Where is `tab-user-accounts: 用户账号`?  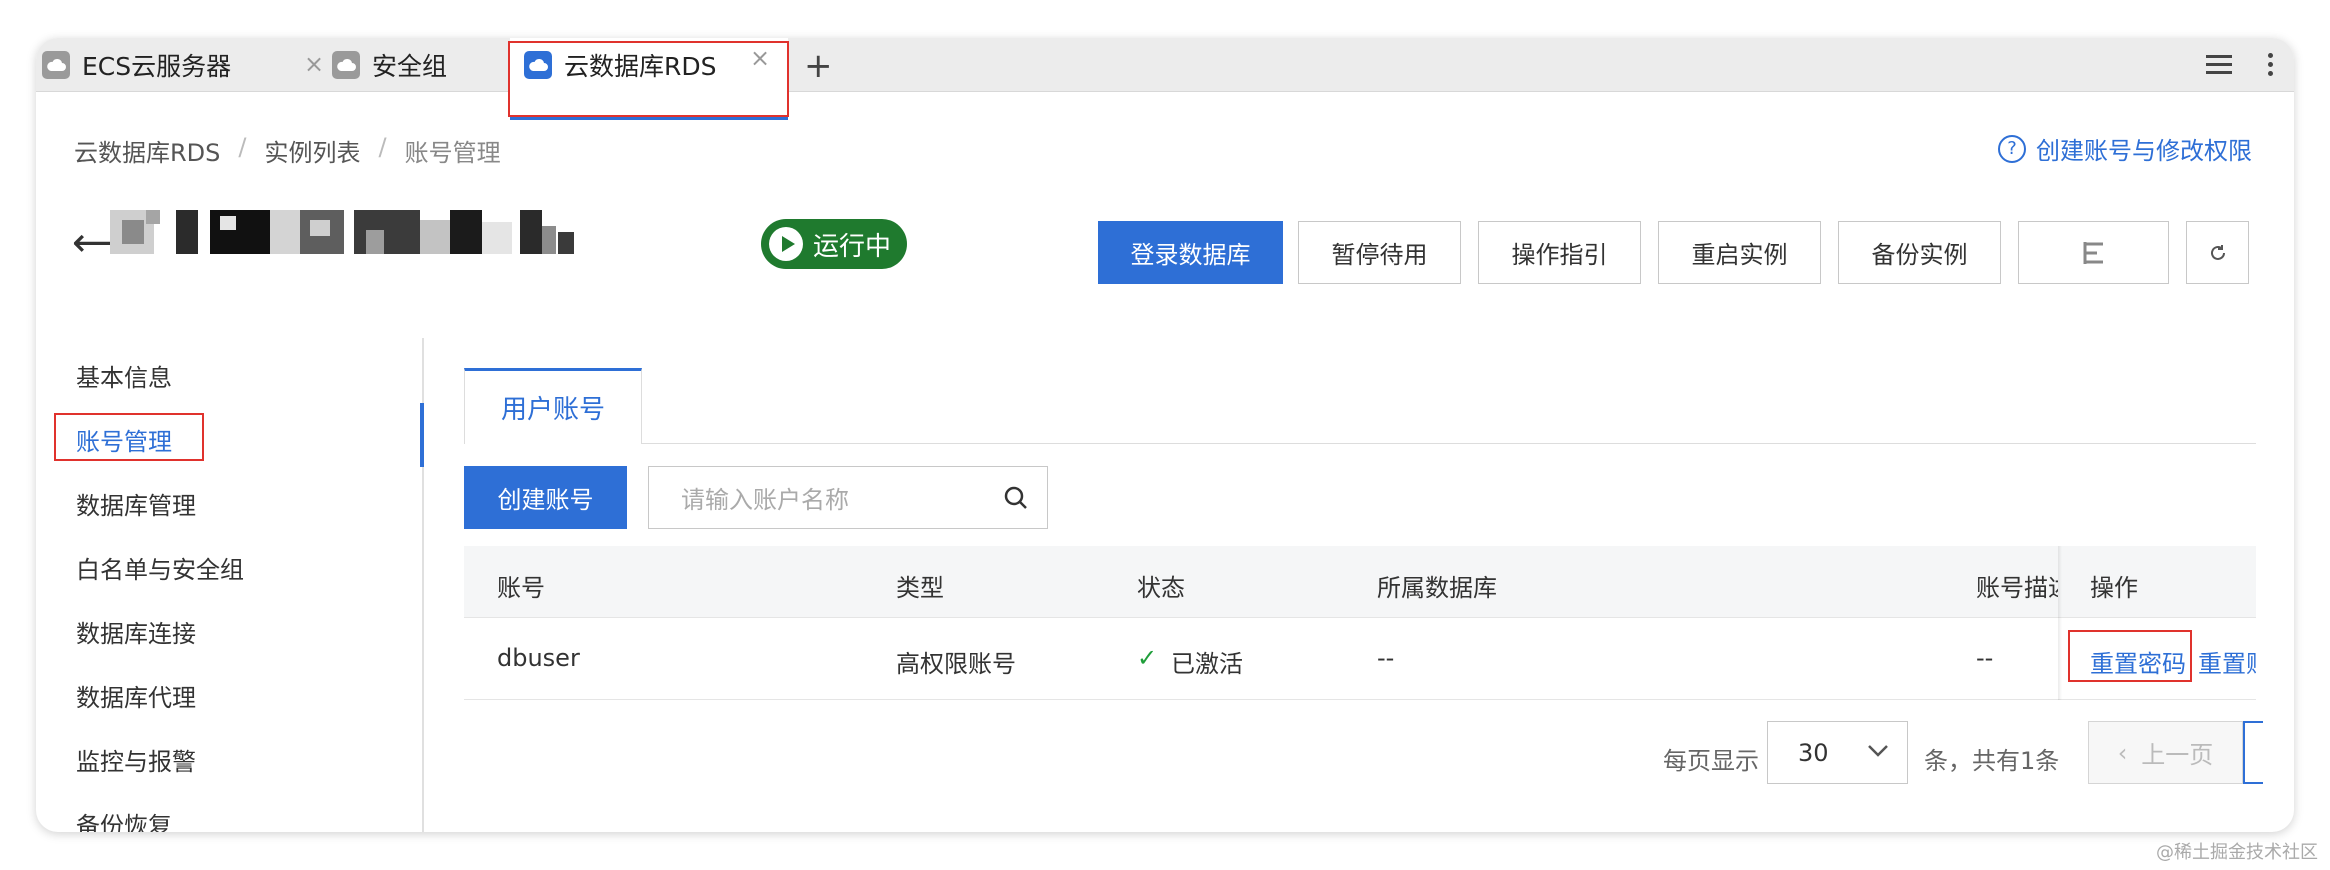
tab-user-accounts: 用户账号 is located at coordinates (553, 406).